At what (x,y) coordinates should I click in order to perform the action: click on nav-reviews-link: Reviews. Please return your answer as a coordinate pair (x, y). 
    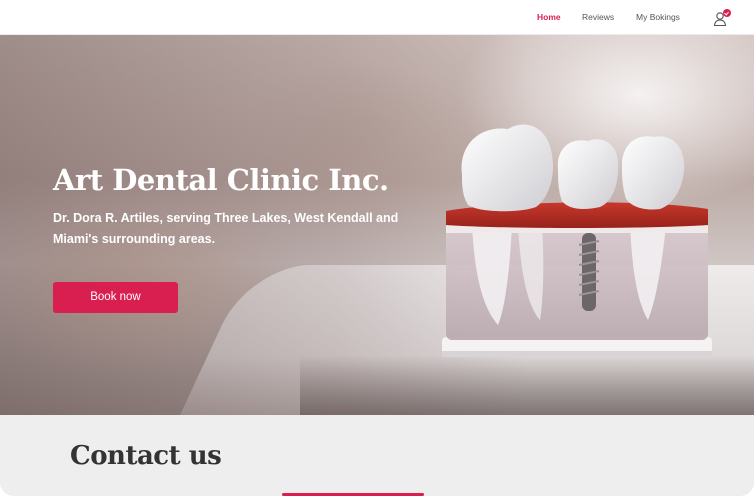
    Looking at the image, I should click on (598, 17).